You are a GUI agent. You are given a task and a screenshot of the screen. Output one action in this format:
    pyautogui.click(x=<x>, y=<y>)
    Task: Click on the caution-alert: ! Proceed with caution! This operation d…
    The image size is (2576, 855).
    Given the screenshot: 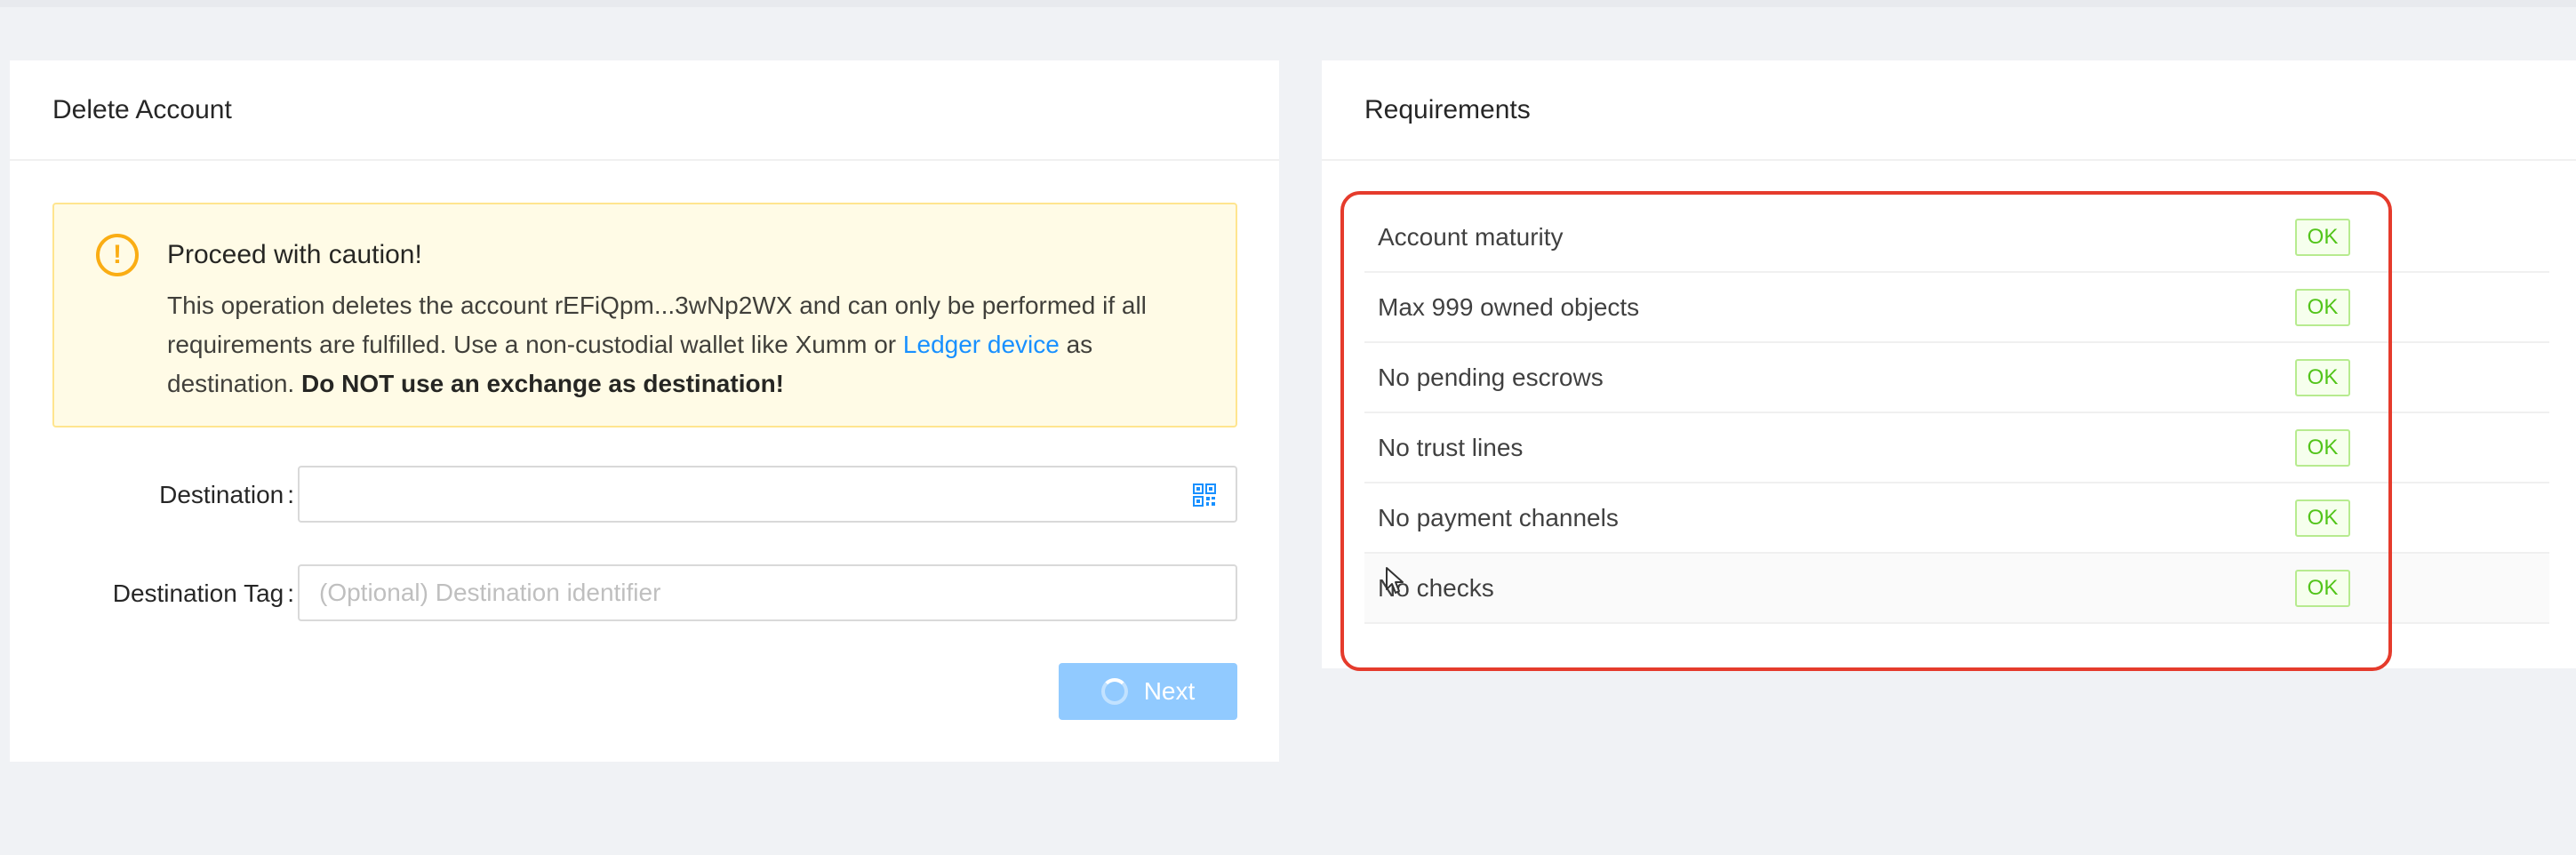 What is the action you would take?
    pyautogui.click(x=644, y=315)
    